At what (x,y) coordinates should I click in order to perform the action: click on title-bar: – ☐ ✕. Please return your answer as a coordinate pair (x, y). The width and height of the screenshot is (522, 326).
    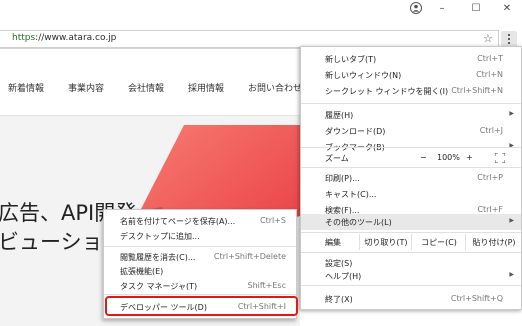
    Looking at the image, I should click on (261, 14).